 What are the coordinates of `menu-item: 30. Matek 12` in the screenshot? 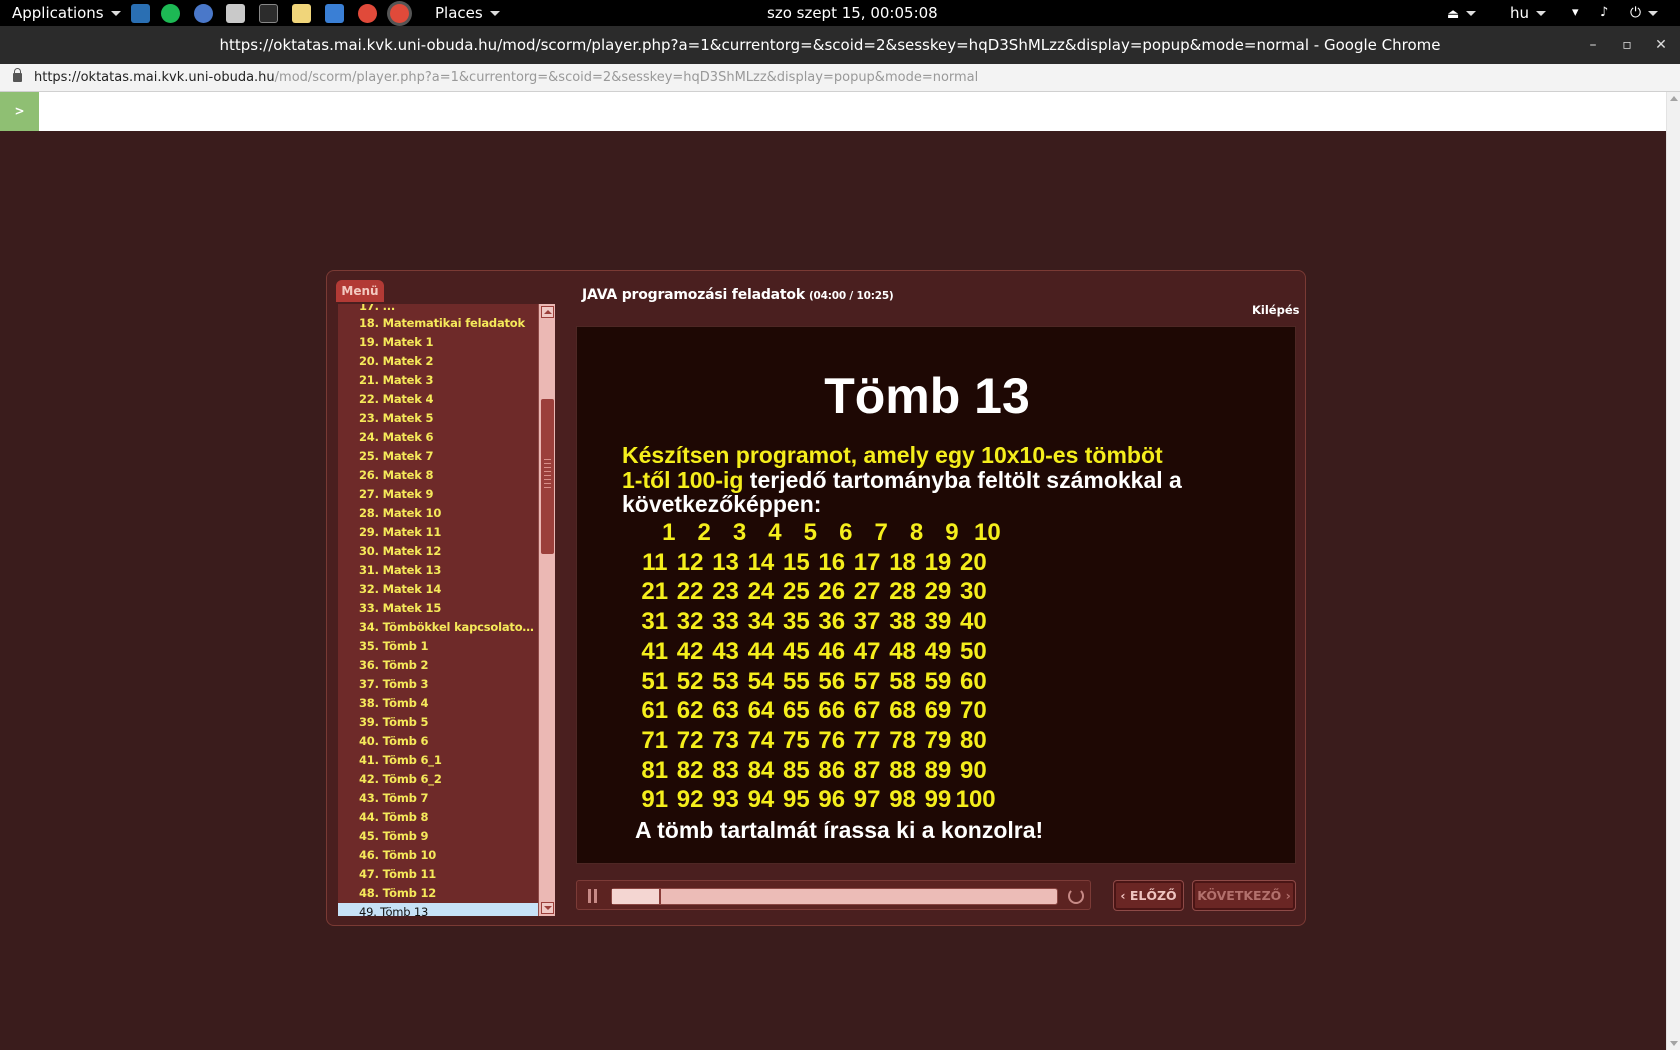 It's located at (438, 551).